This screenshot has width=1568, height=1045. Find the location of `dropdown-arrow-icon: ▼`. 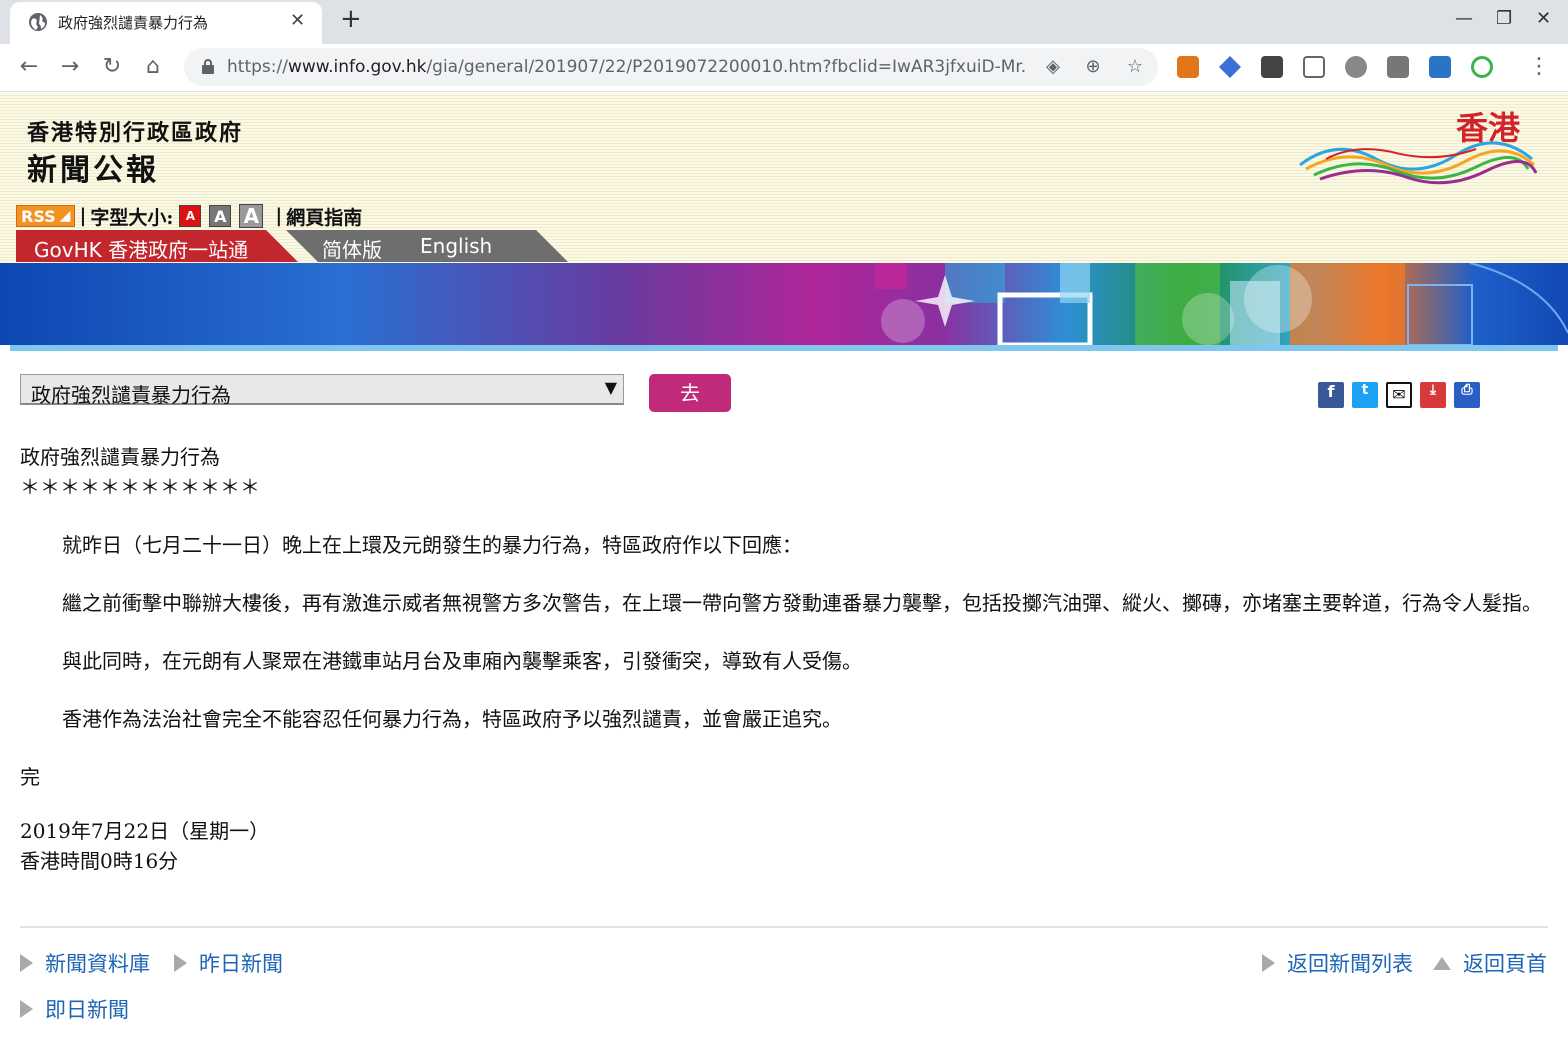

dropdown-arrow-icon: ▼ is located at coordinates (610, 387).